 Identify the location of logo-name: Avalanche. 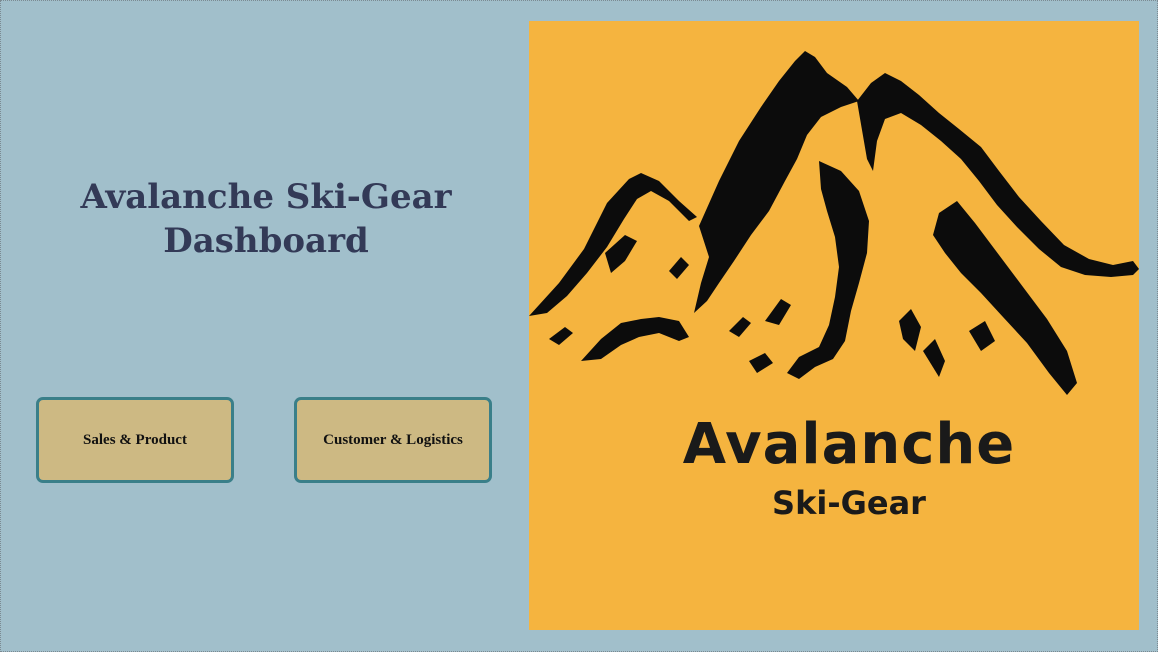
(849, 444).